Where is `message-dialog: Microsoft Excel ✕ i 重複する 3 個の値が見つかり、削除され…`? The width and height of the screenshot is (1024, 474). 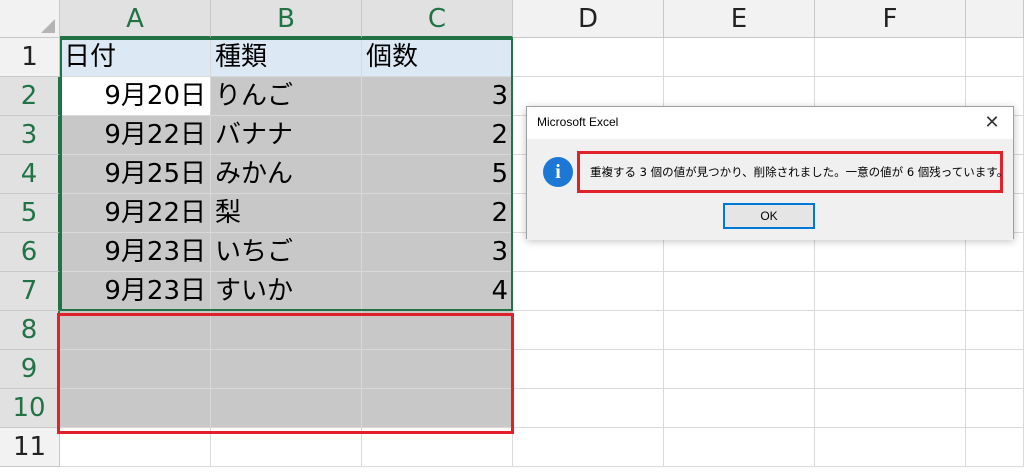
message-dialog: Microsoft Excel ✕ i 重複する 3 個の値が見つかり、削除され… is located at coordinates (770, 173).